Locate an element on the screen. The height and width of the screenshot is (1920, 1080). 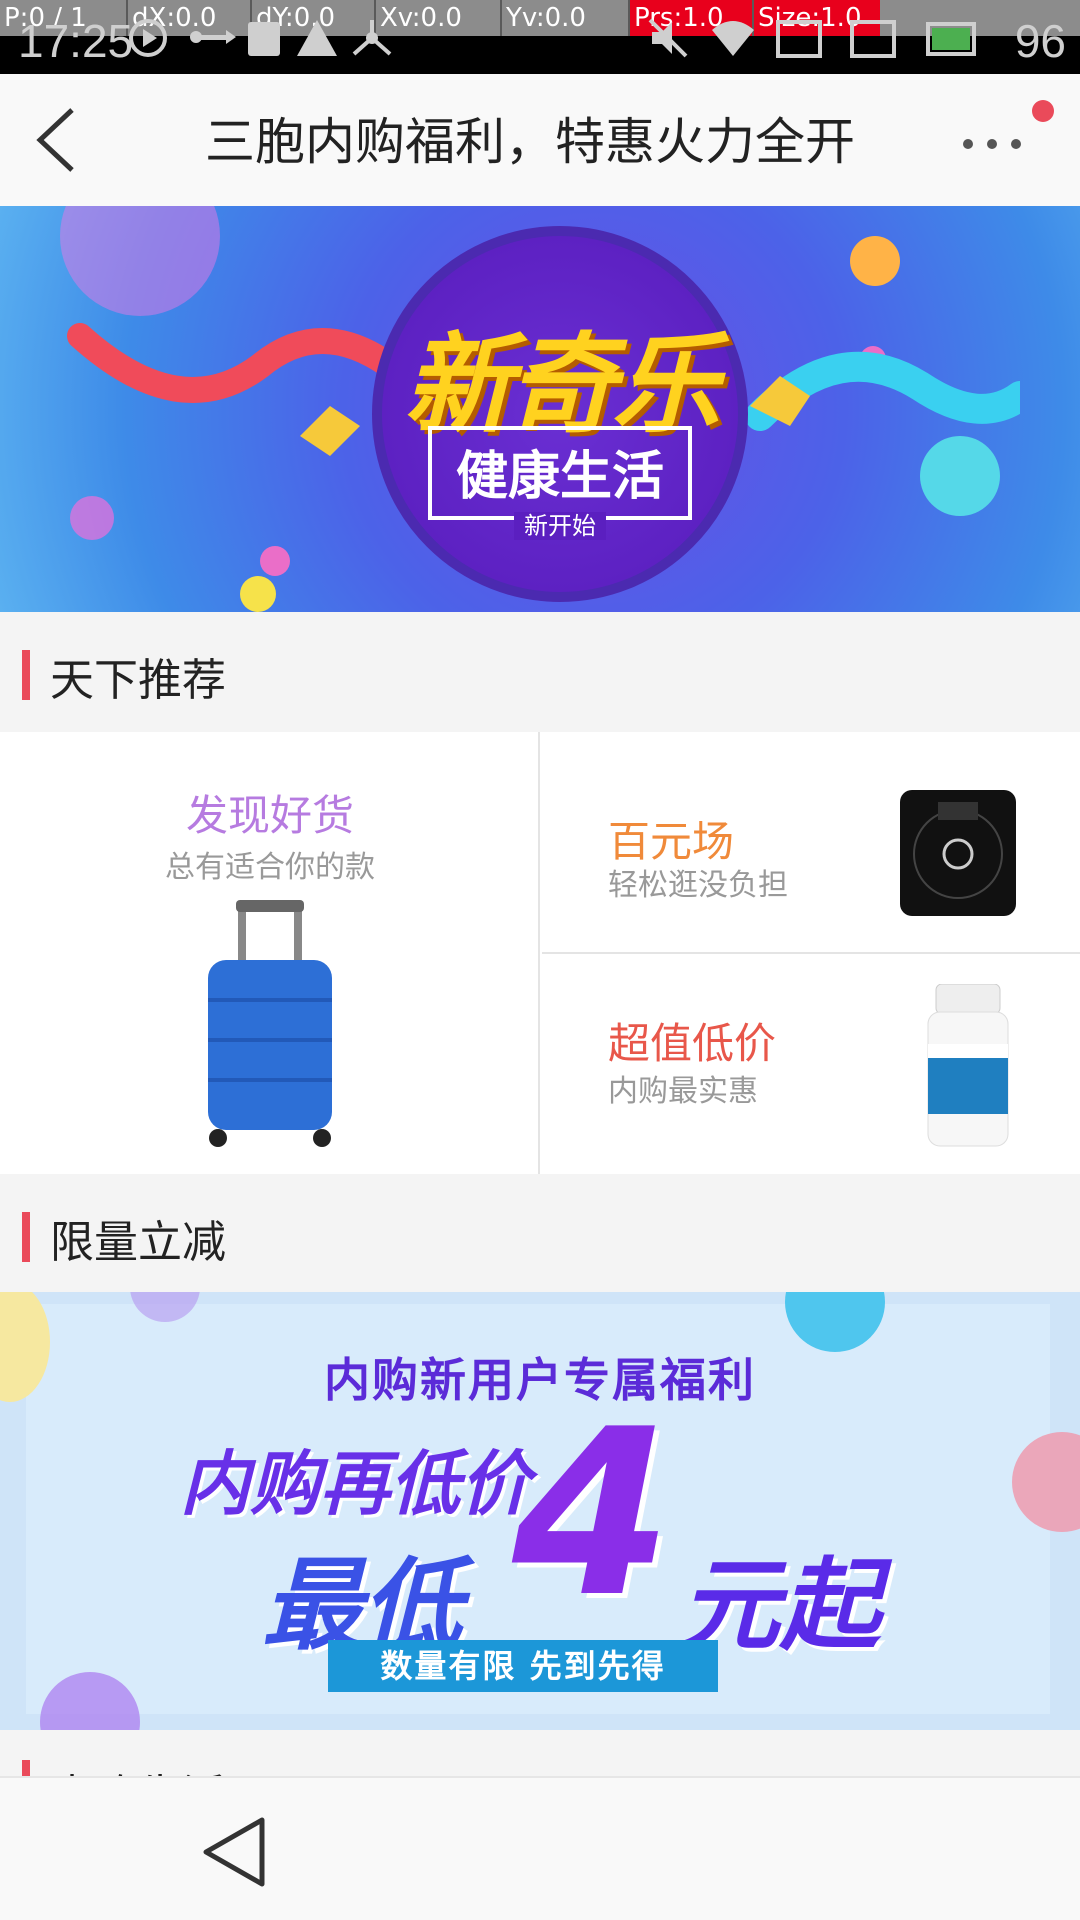
sim2-icon is located at coordinates (873, 39).